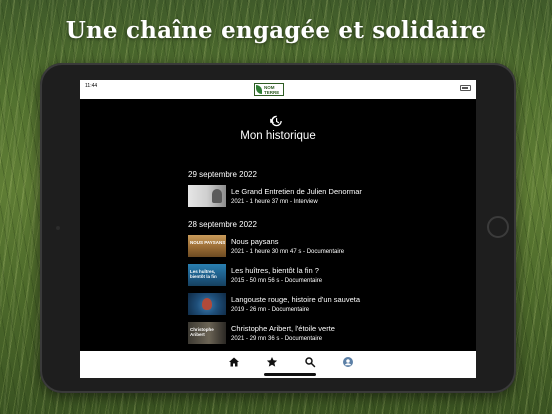 The image size is (552, 414). I want to click on history-date: 29 septembre 2022, so click(222, 174).